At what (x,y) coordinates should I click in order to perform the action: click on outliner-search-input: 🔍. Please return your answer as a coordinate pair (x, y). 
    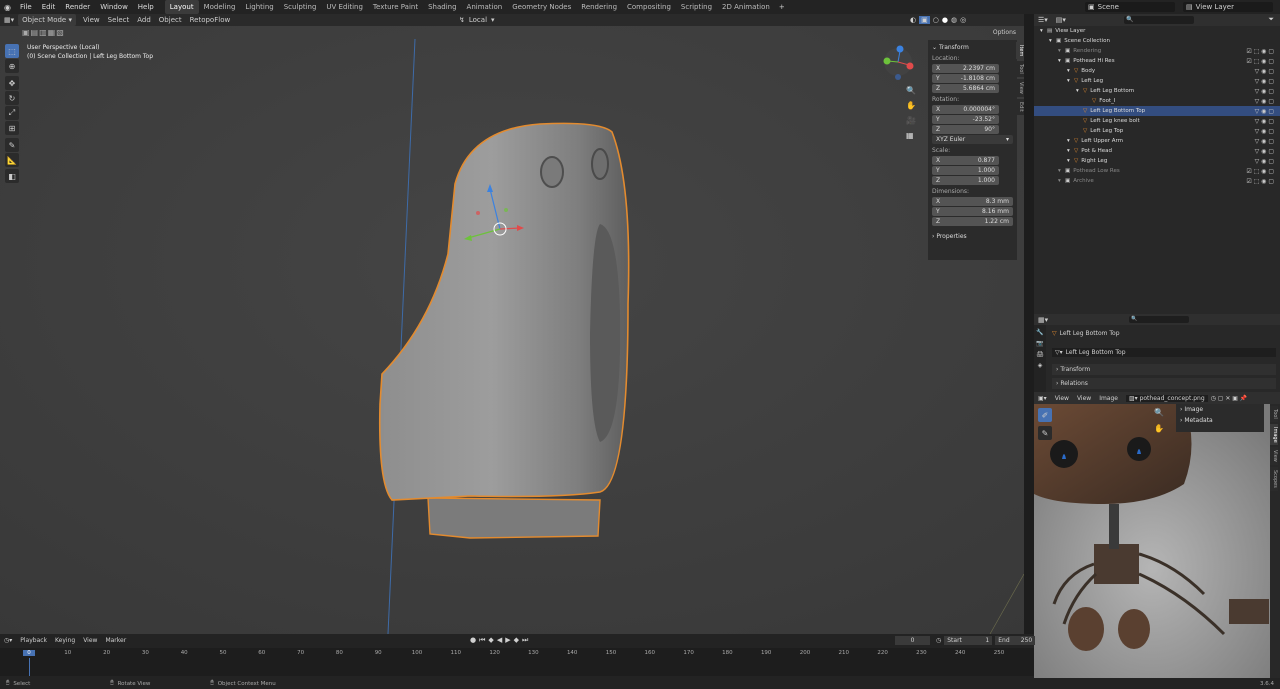
    Looking at the image, I should click on (1159, 20).